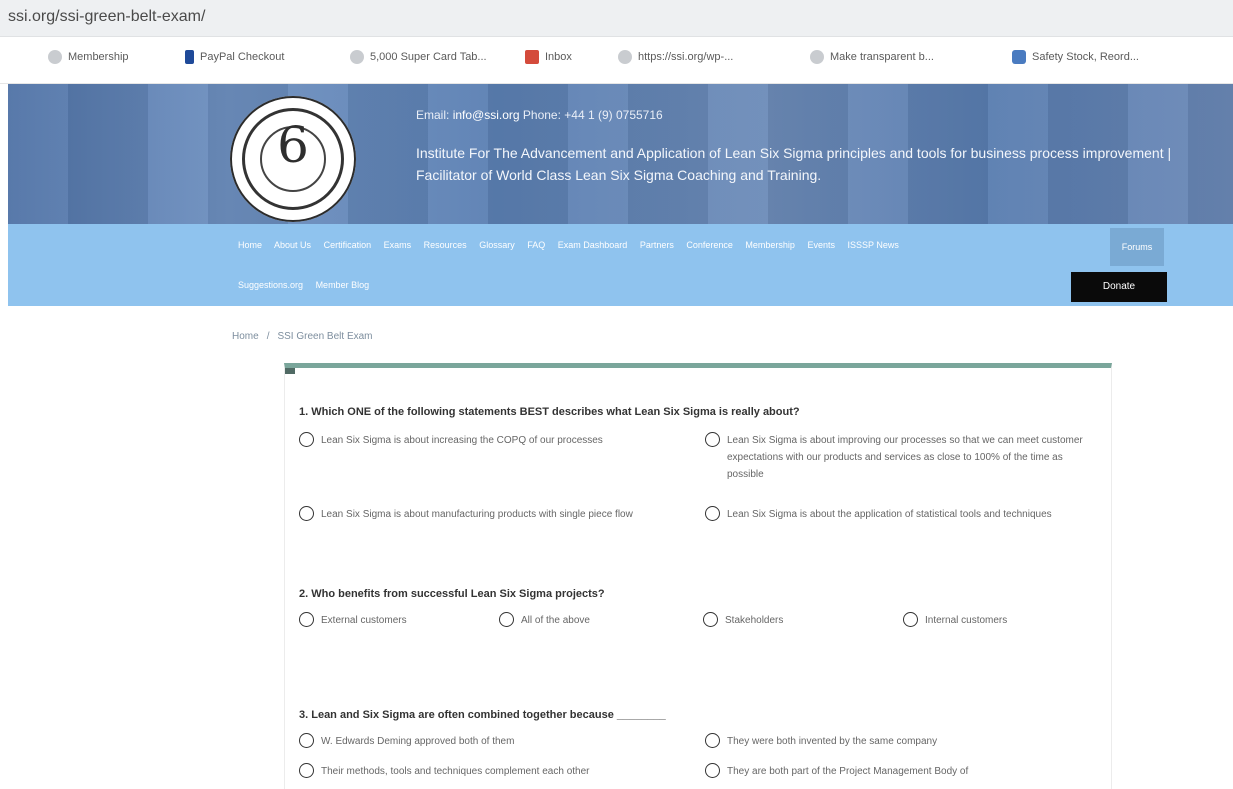 The image size is (1233, 789). I want to click on breadcrumb-current: SSI Green Belt Exam, so click(325, 336).